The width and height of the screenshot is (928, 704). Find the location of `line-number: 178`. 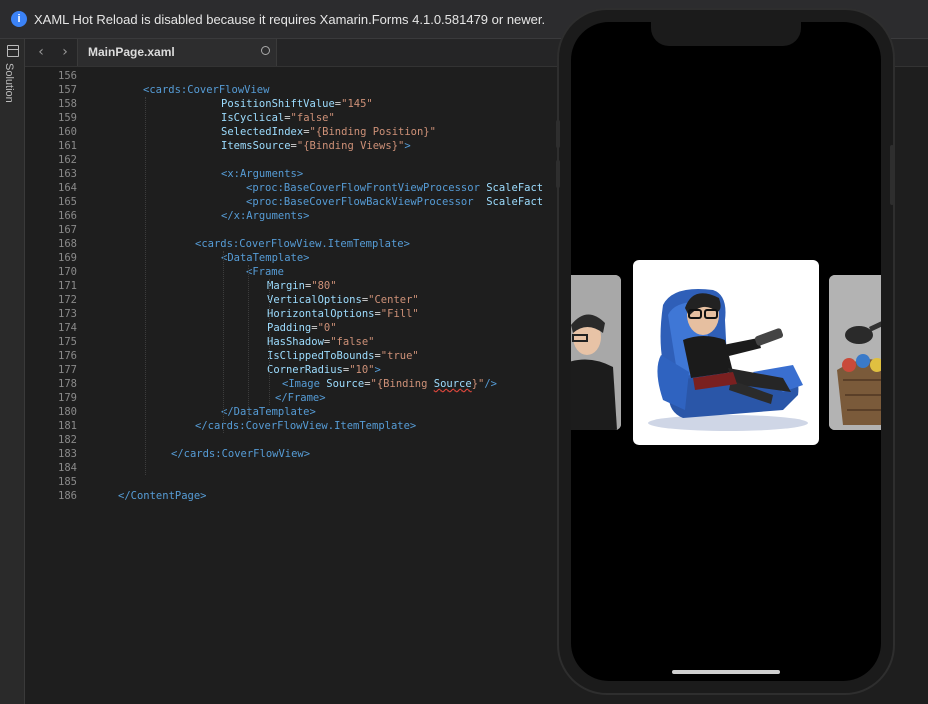

line-number: 178 is located at coordinates (67, 384).